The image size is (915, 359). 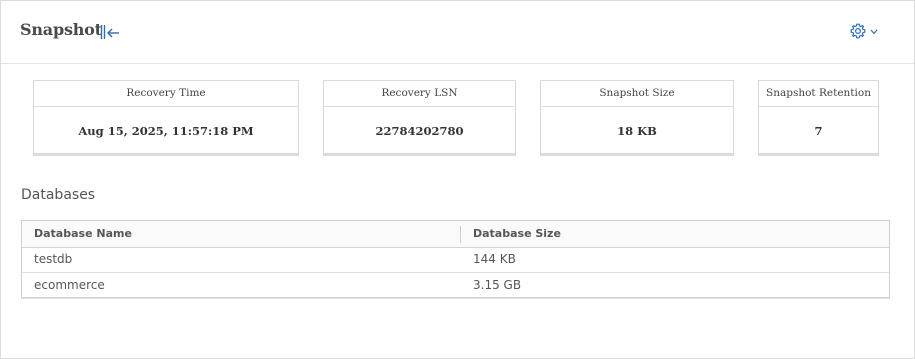 What do you see at coordinates (58, 195) in the screenshot?
I see `databases-section-title: Databases` at bounding box center [58, 195].